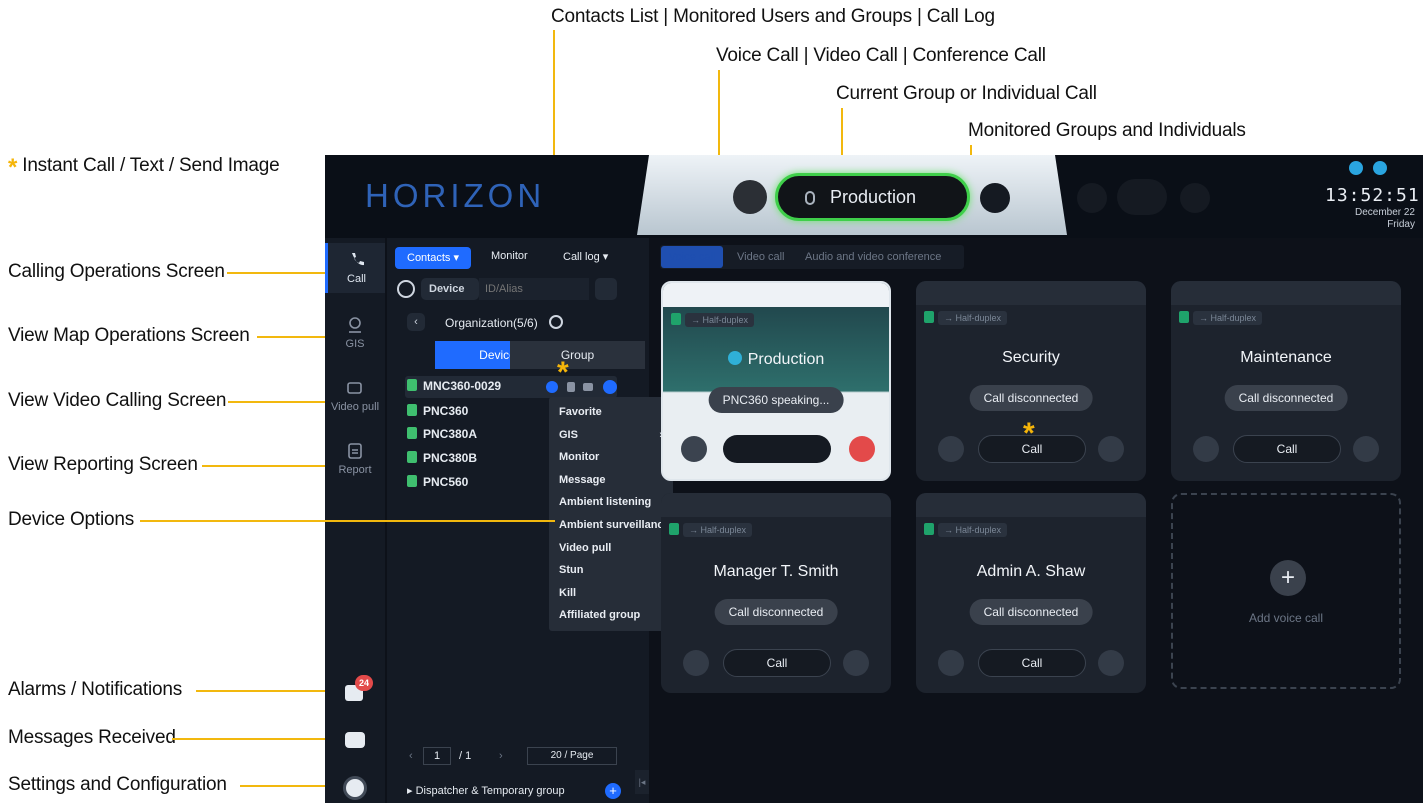 Image resolution: width=1427 pixels, height=803 pixels. Describe the element at coordinates (534, 289) in the screenshot. I see `search-input` at that location.